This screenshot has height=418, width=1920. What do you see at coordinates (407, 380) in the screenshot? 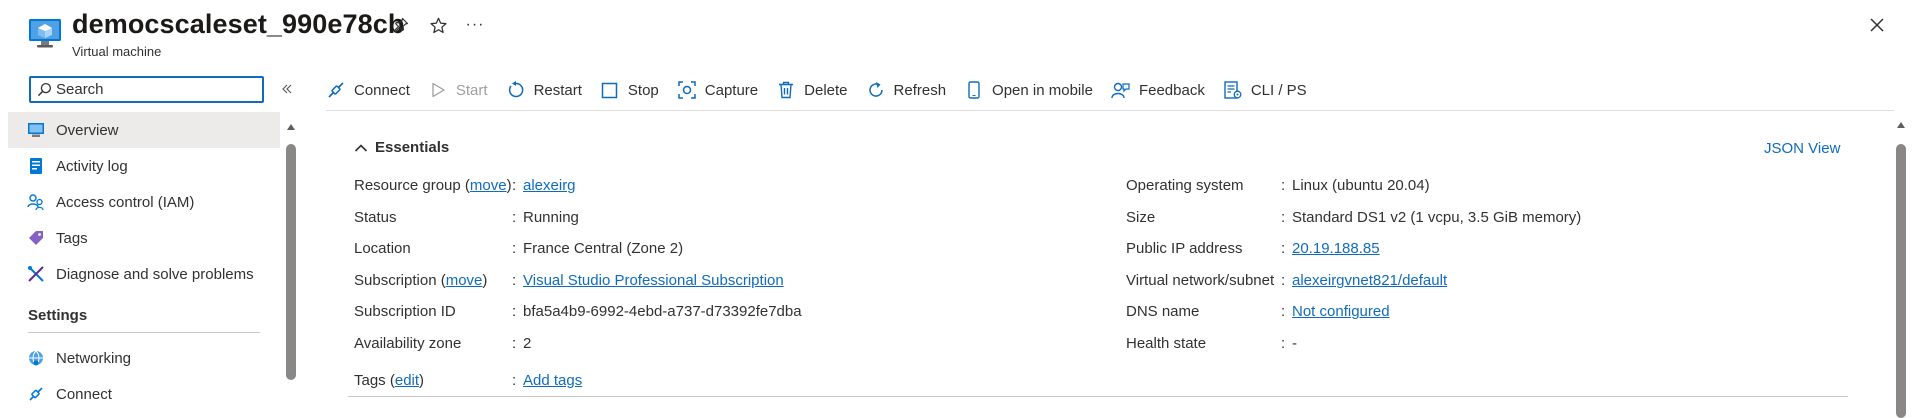
I see `edit-tags-link: edit` at bounding box center [407, 380].